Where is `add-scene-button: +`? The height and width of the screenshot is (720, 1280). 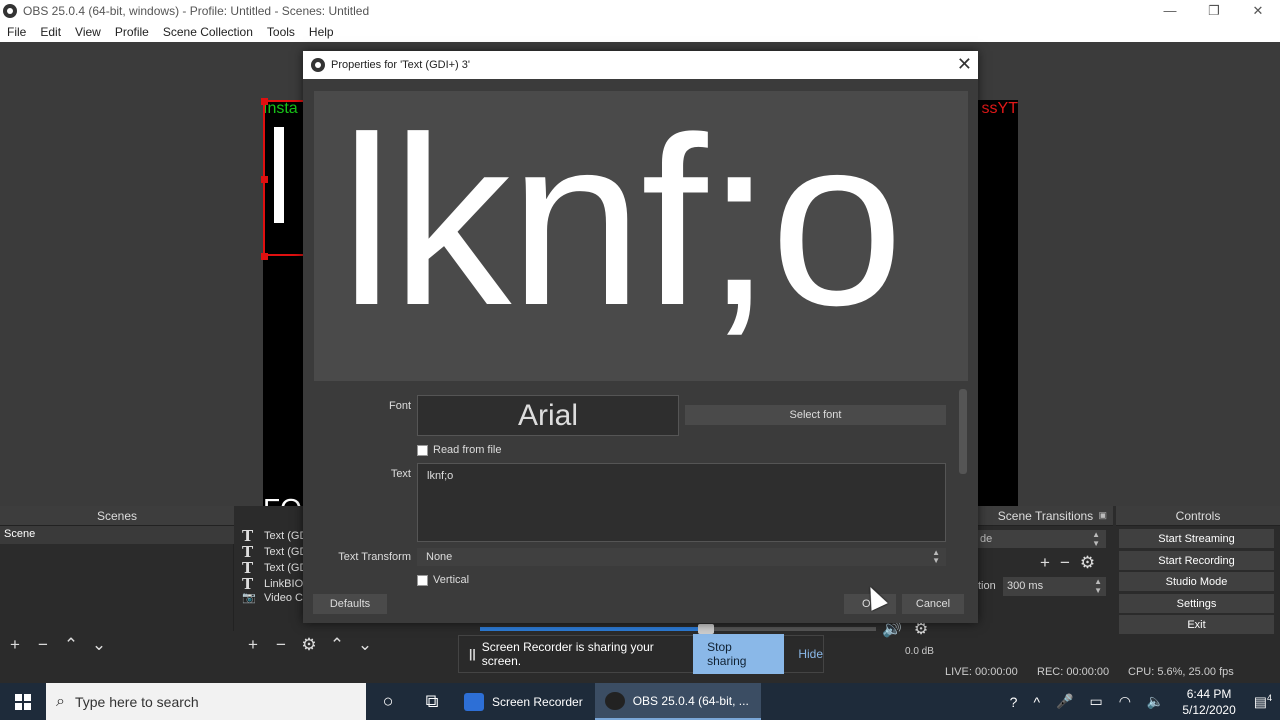
add-scene-button: + is located at coordinates (15, 645).